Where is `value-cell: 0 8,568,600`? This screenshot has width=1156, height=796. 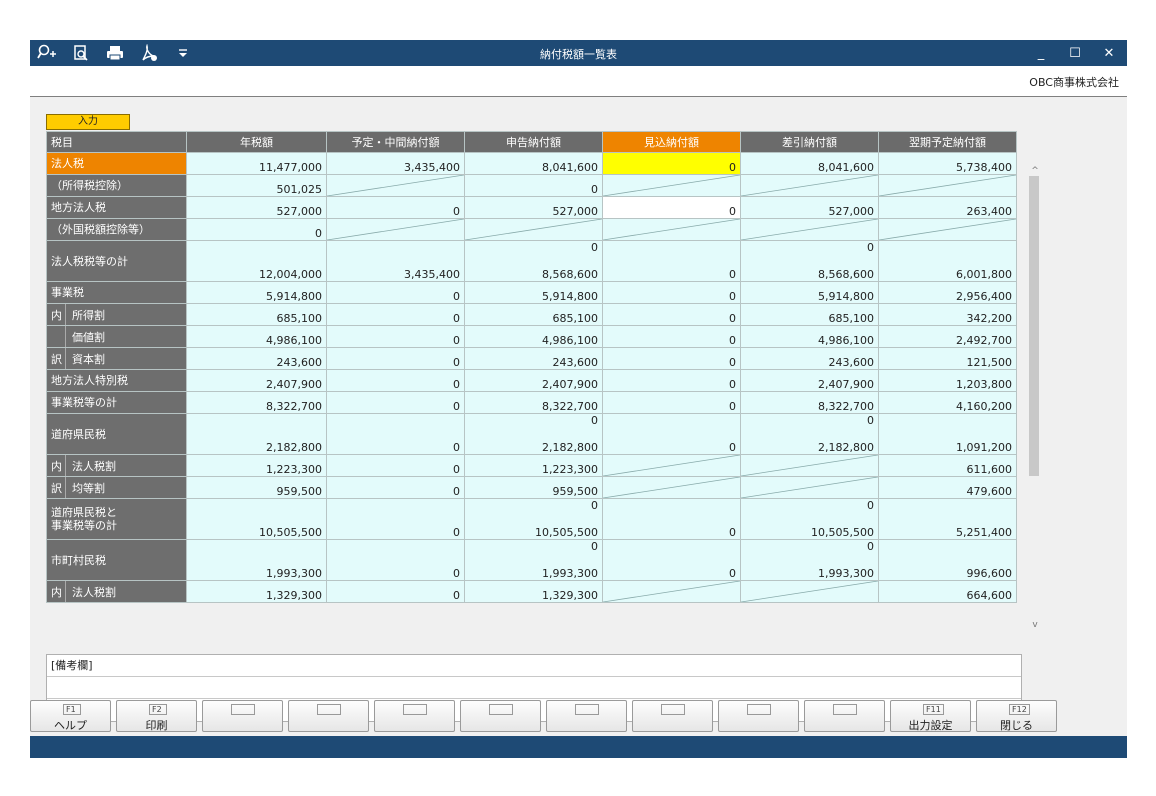 value-cell: 0 8,568,600 is located at coordinates (533, 261).